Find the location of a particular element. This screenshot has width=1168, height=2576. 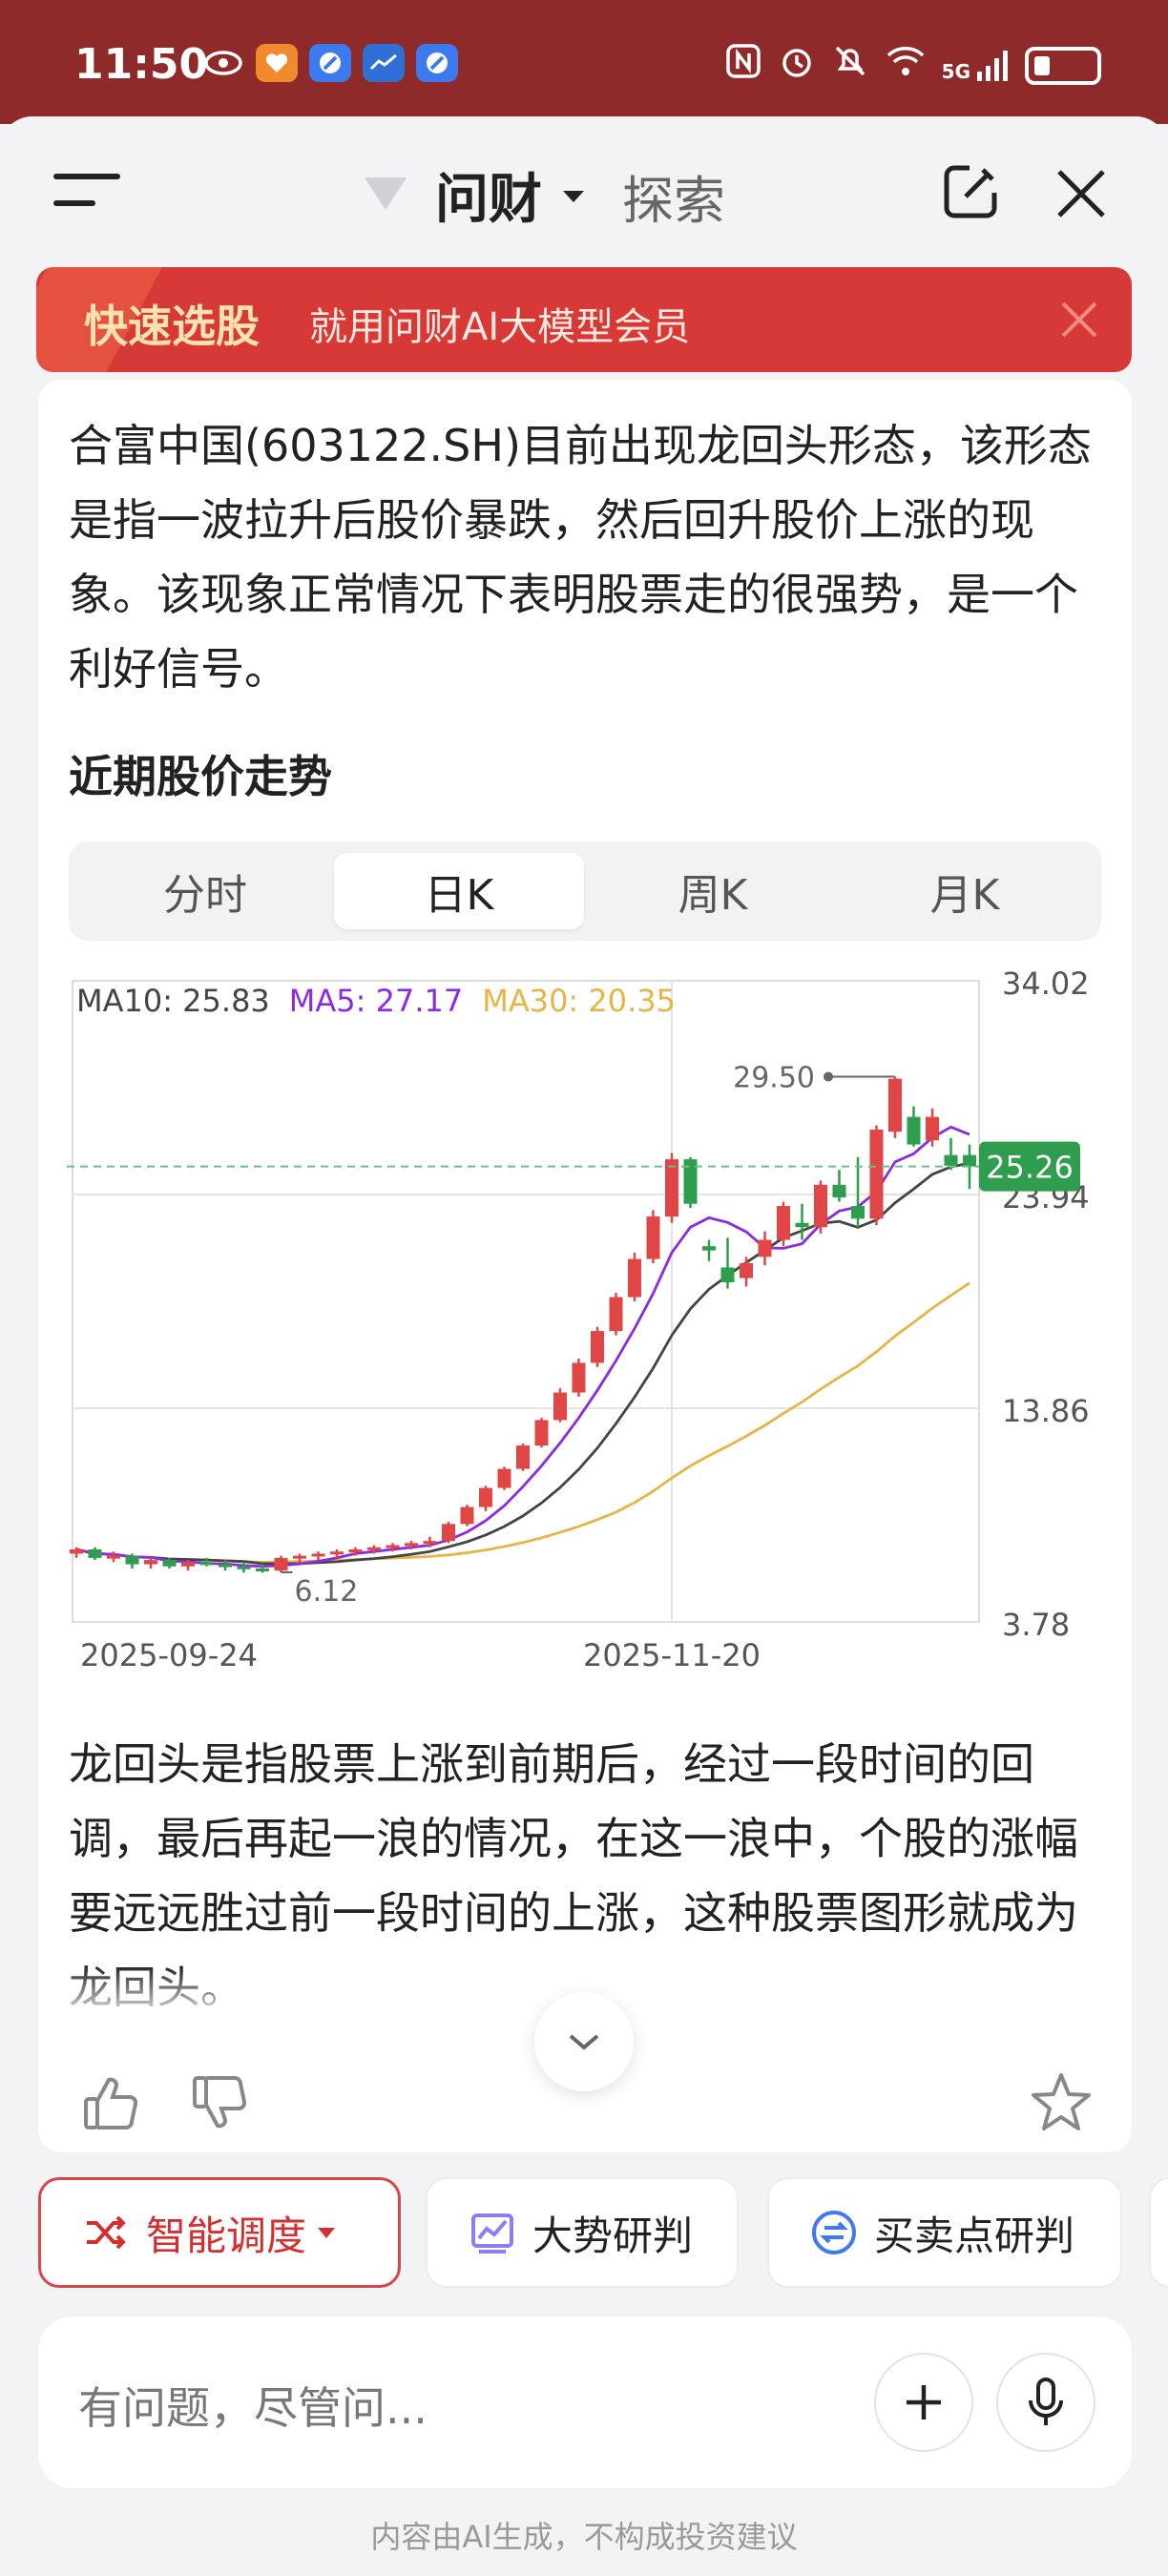

signal-icon: 5G is located at coordinates (976, 66).